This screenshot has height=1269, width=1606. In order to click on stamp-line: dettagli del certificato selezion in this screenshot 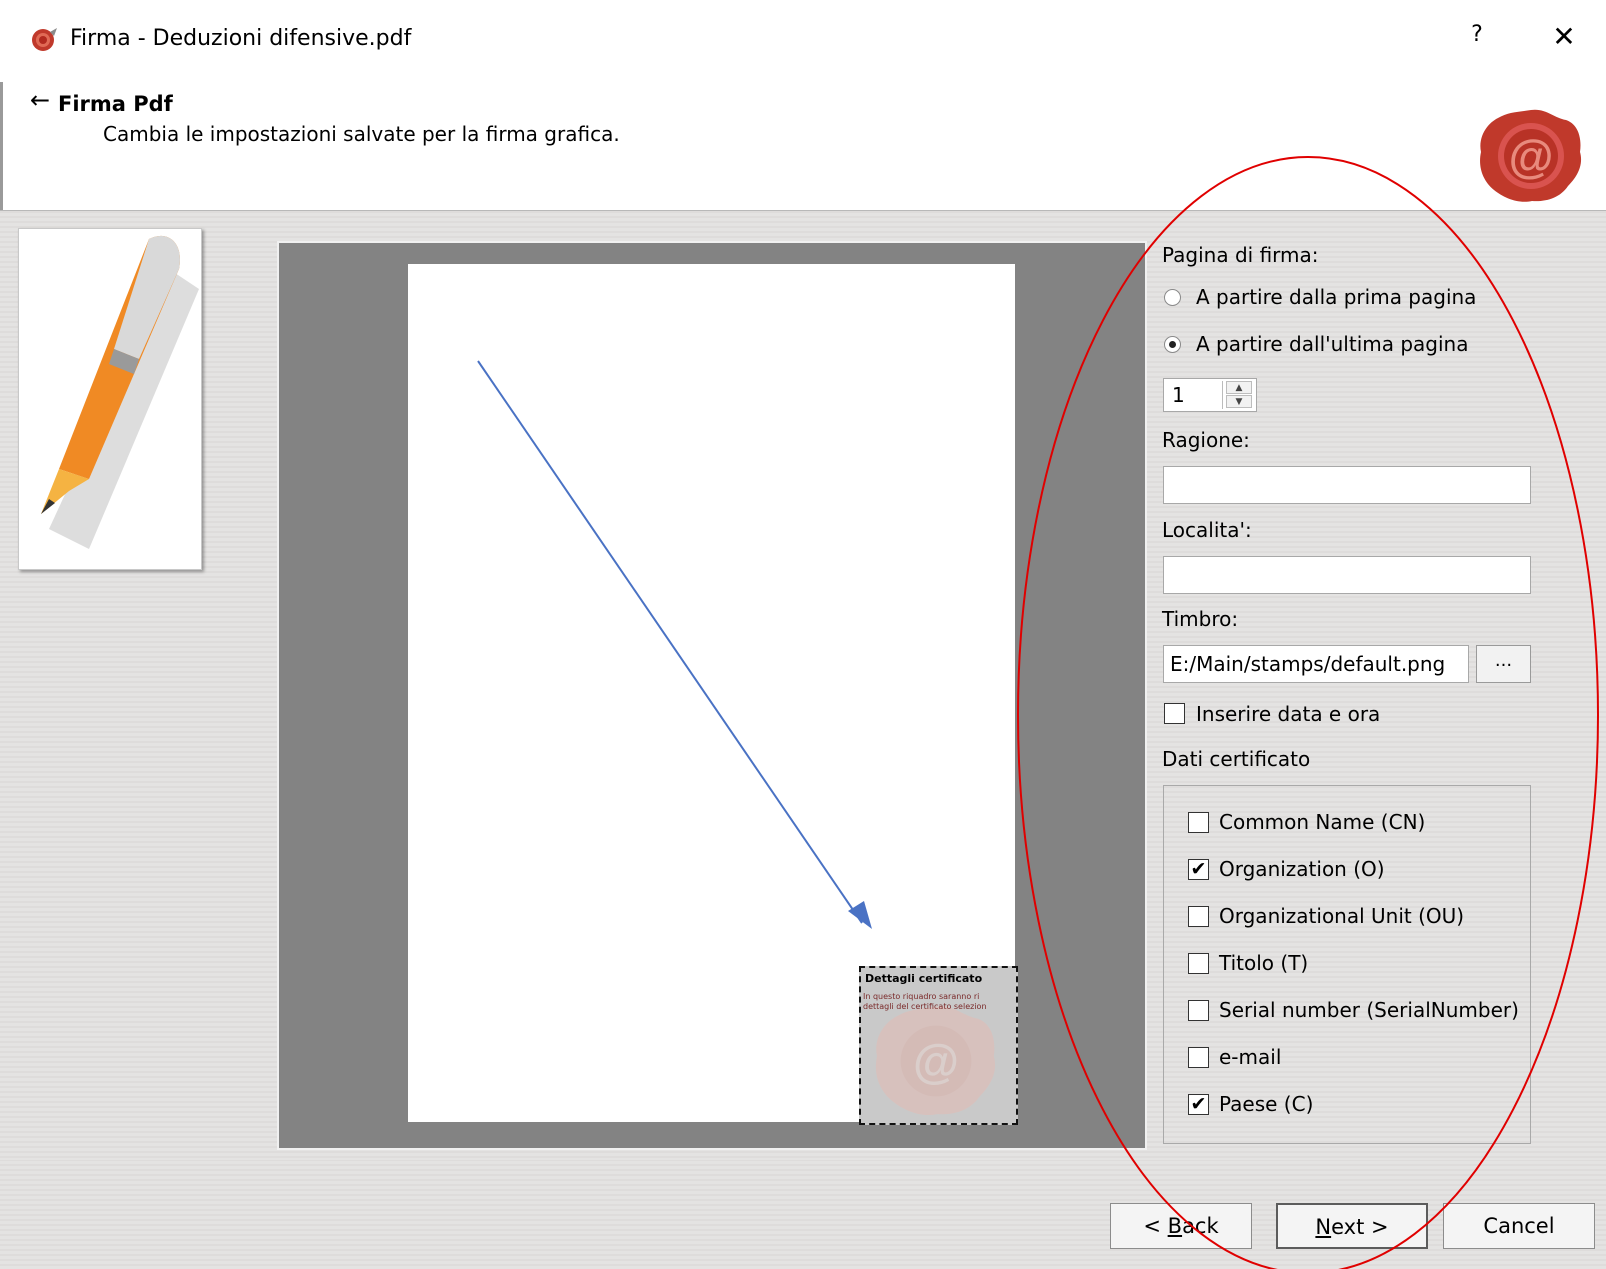, I will do `click(925, 1006)`.